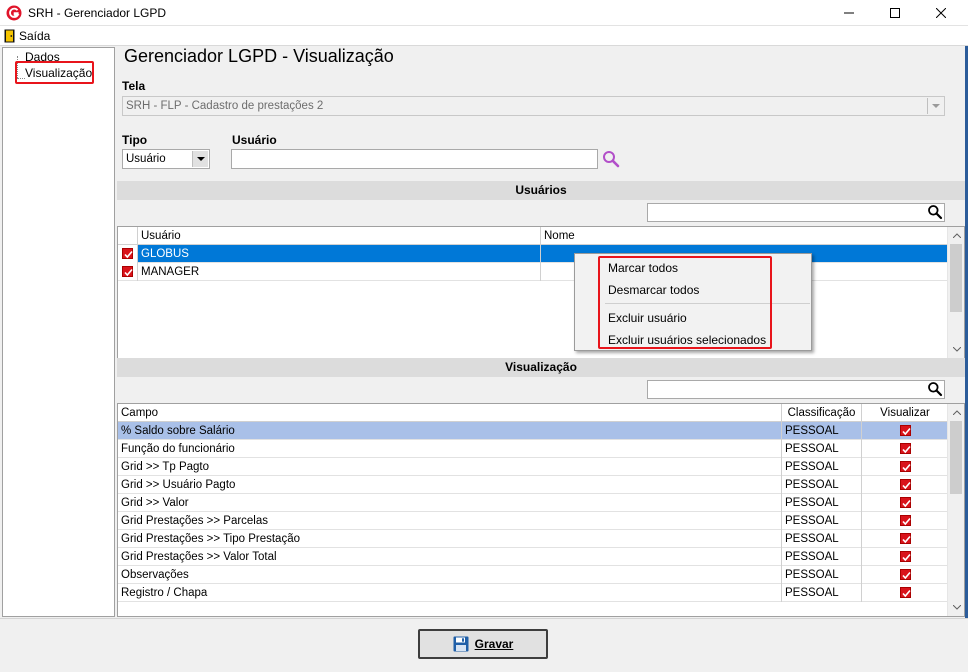  I want to click on maximize-button, so click(895, 13).